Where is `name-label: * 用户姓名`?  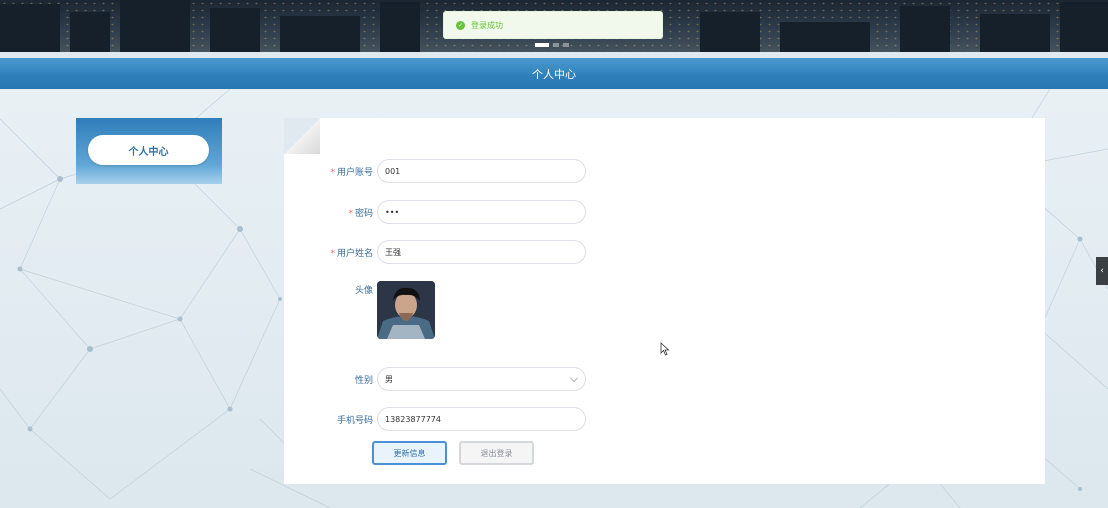
name-label: * 用户姓名 is located at coordinates (351, 253).